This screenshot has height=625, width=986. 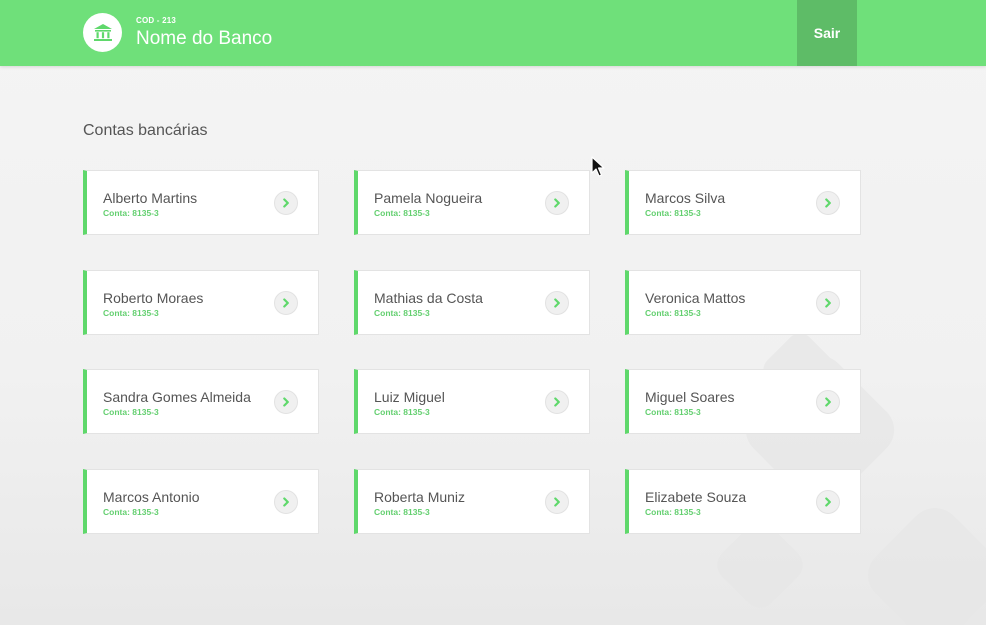 I want to click on account-card: Marcos Silva Conta: 8135-3, so click(x=743, y=202).